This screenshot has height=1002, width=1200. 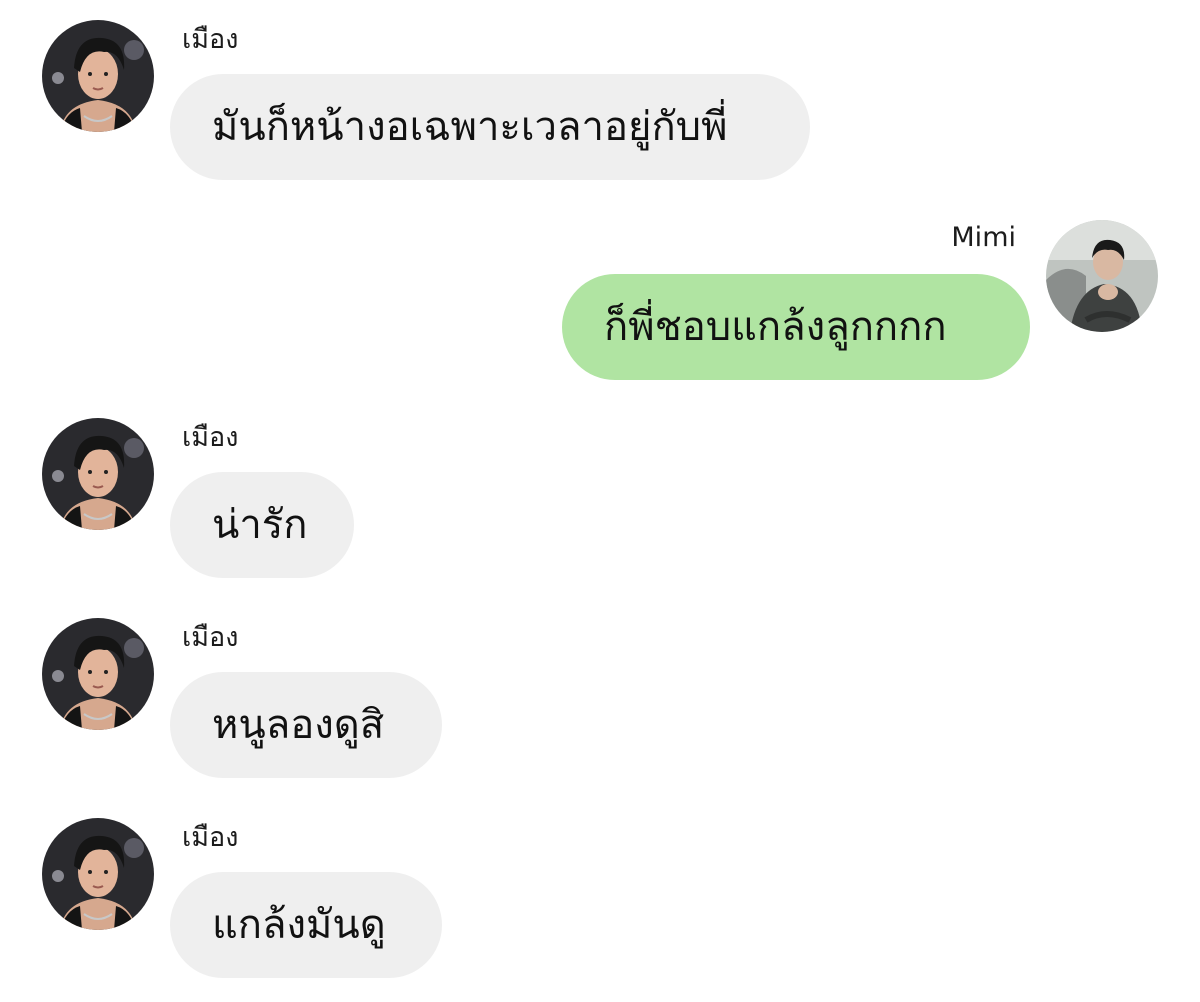 What do you see at coordinates (796, 327) in the screenshot?
I see `message-bubble-outgoing: ก็พี่ชอบแกล้งลูกกกก` at bounding box center [796, 327].